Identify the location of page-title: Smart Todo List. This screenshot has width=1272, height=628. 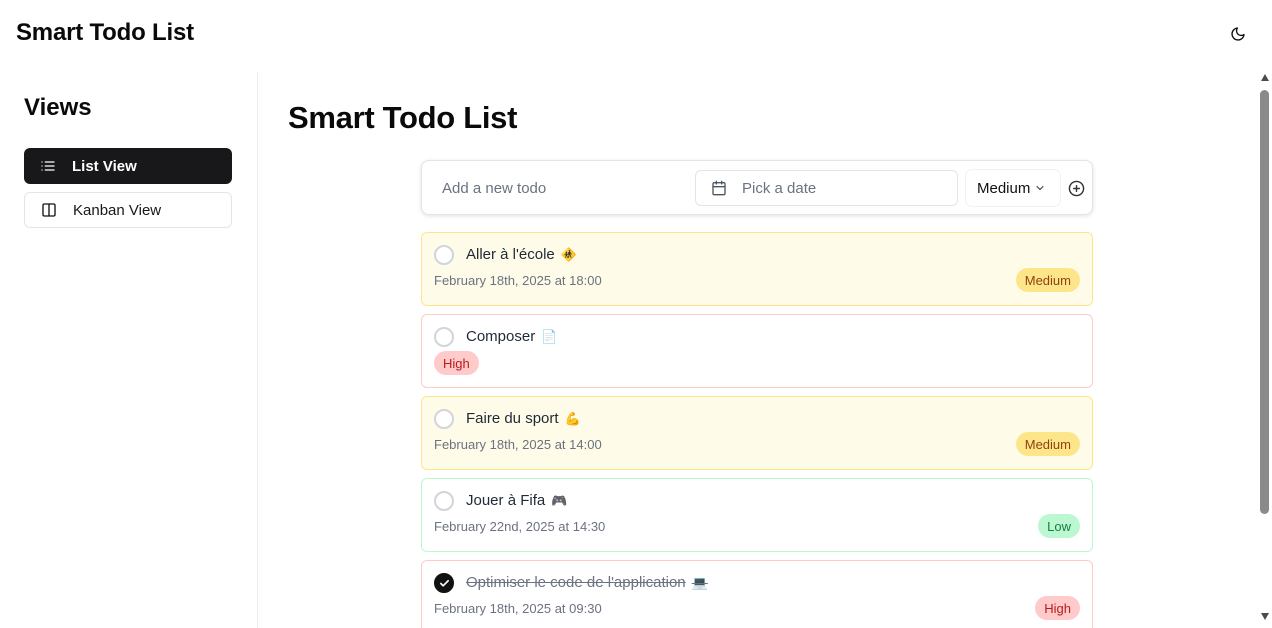
(403, 117).